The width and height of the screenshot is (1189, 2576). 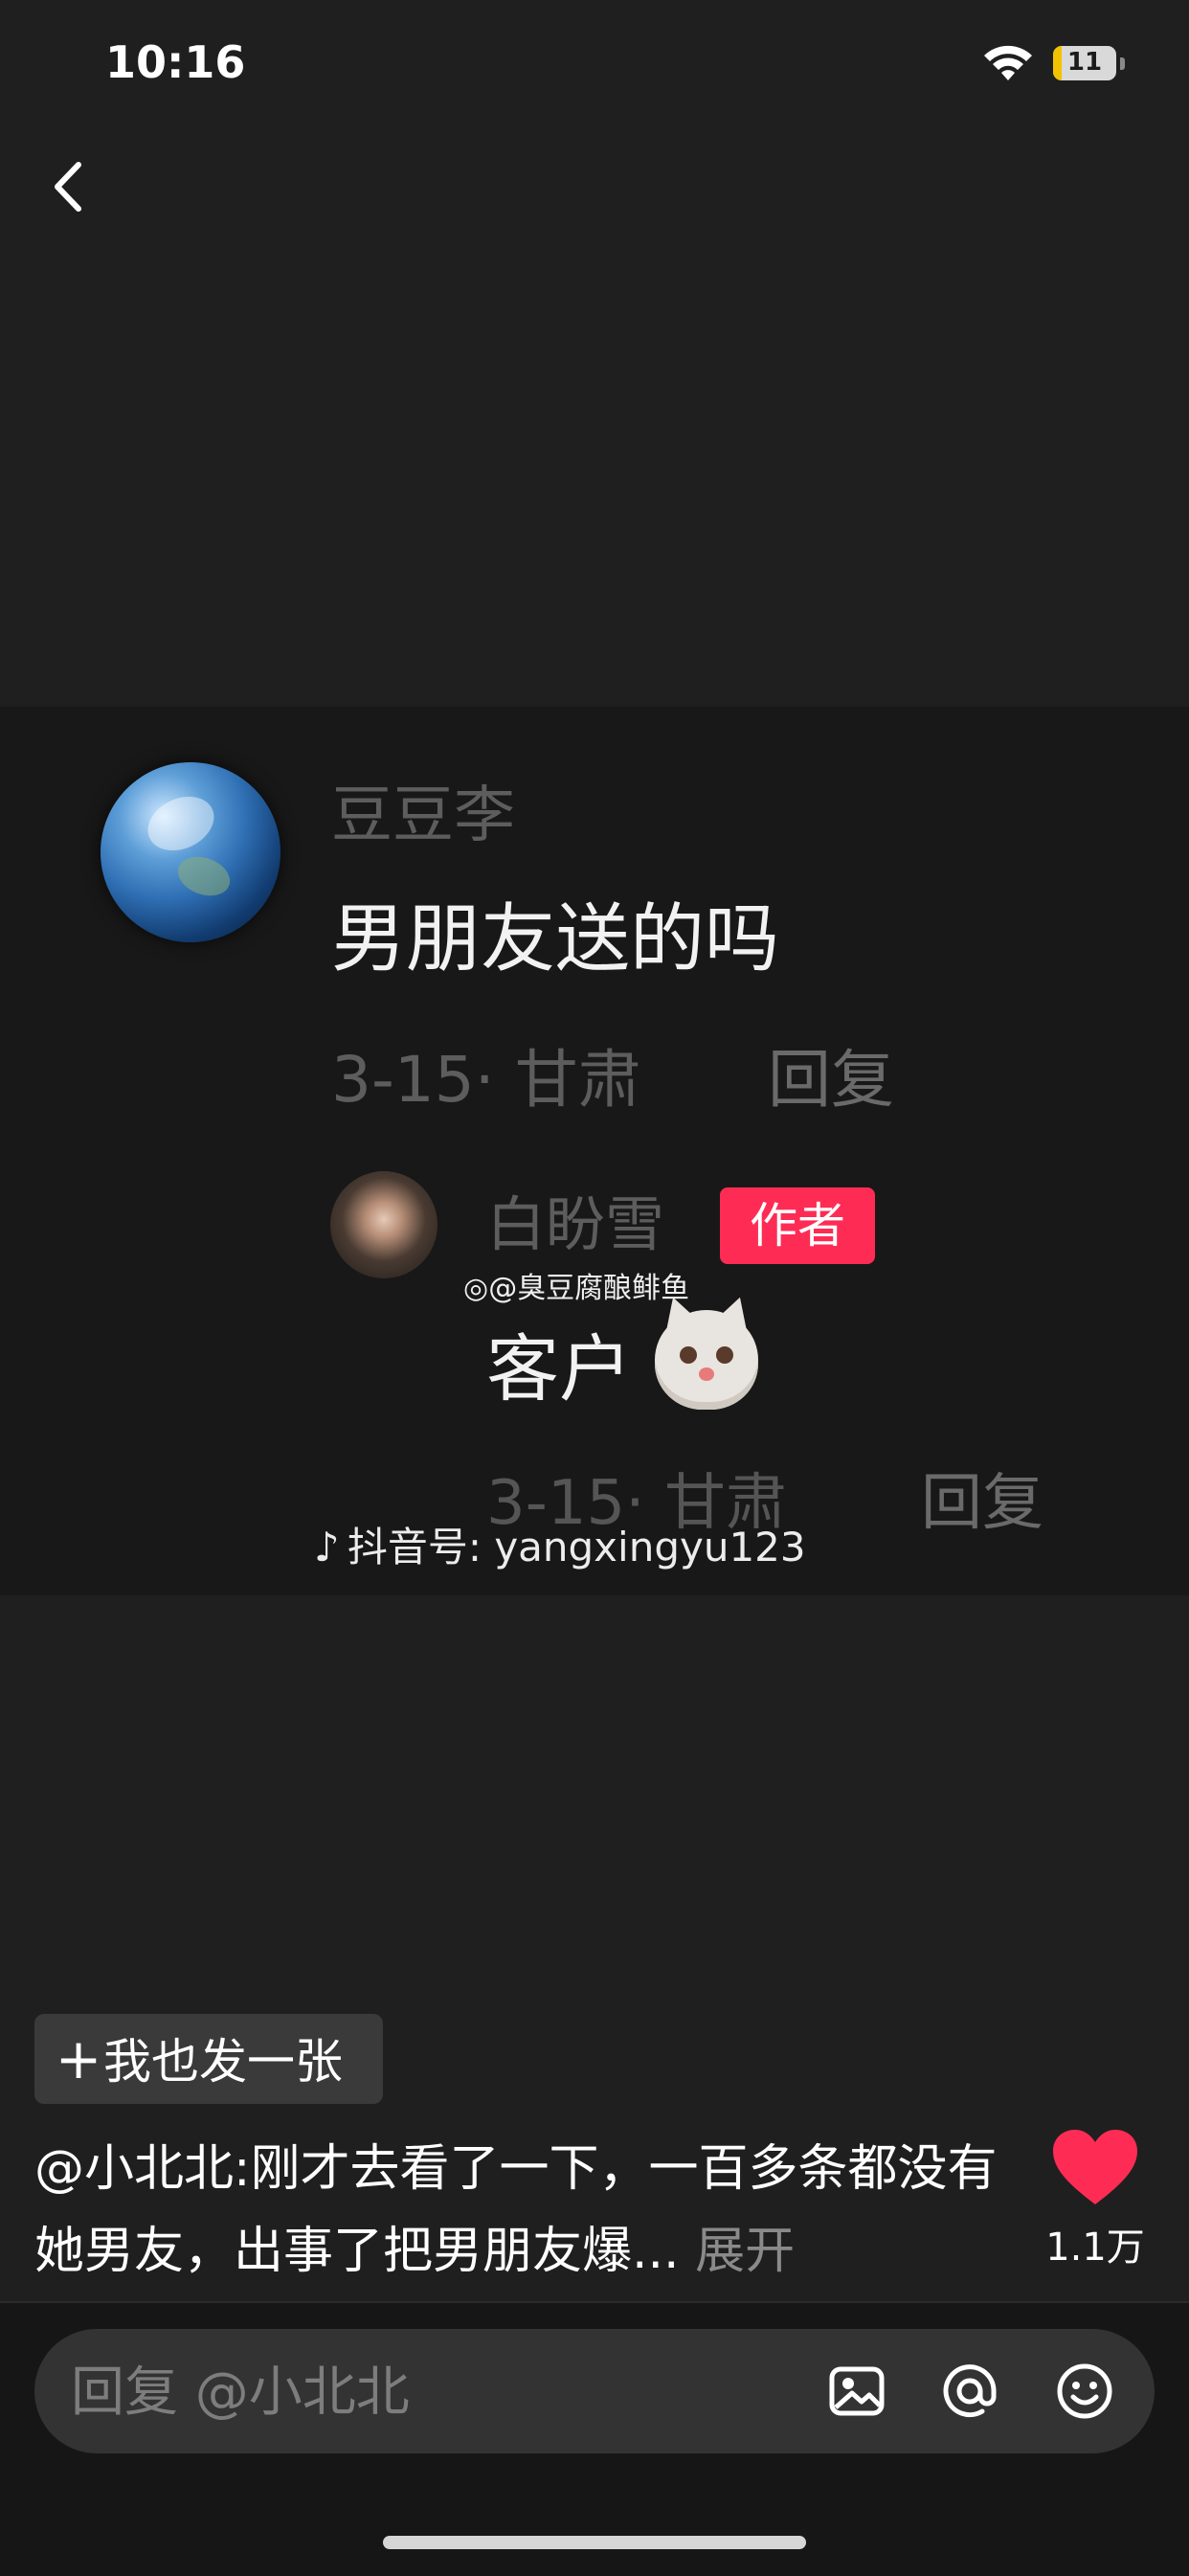 I want to click on author-name: 白盼雪, so click(x=575, y=1224).